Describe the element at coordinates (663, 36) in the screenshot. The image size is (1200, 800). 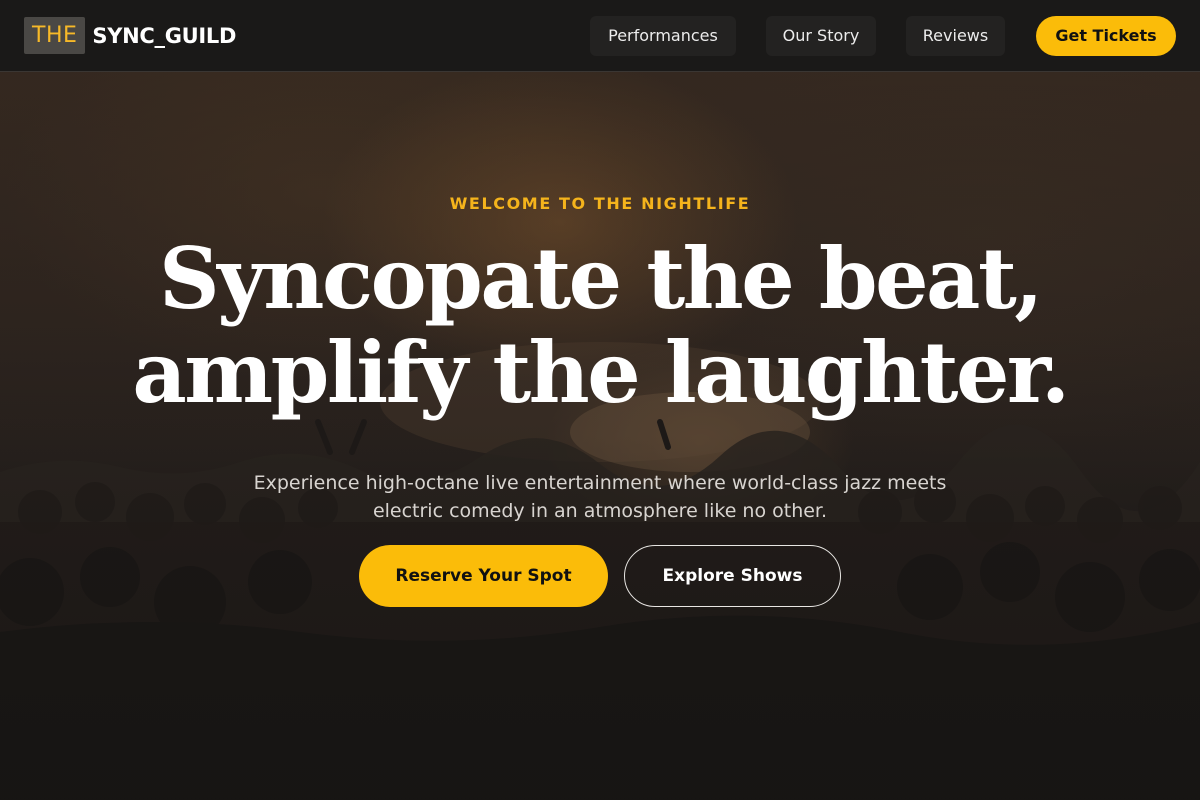
I see `nav-link-performances: Performances` at that location.